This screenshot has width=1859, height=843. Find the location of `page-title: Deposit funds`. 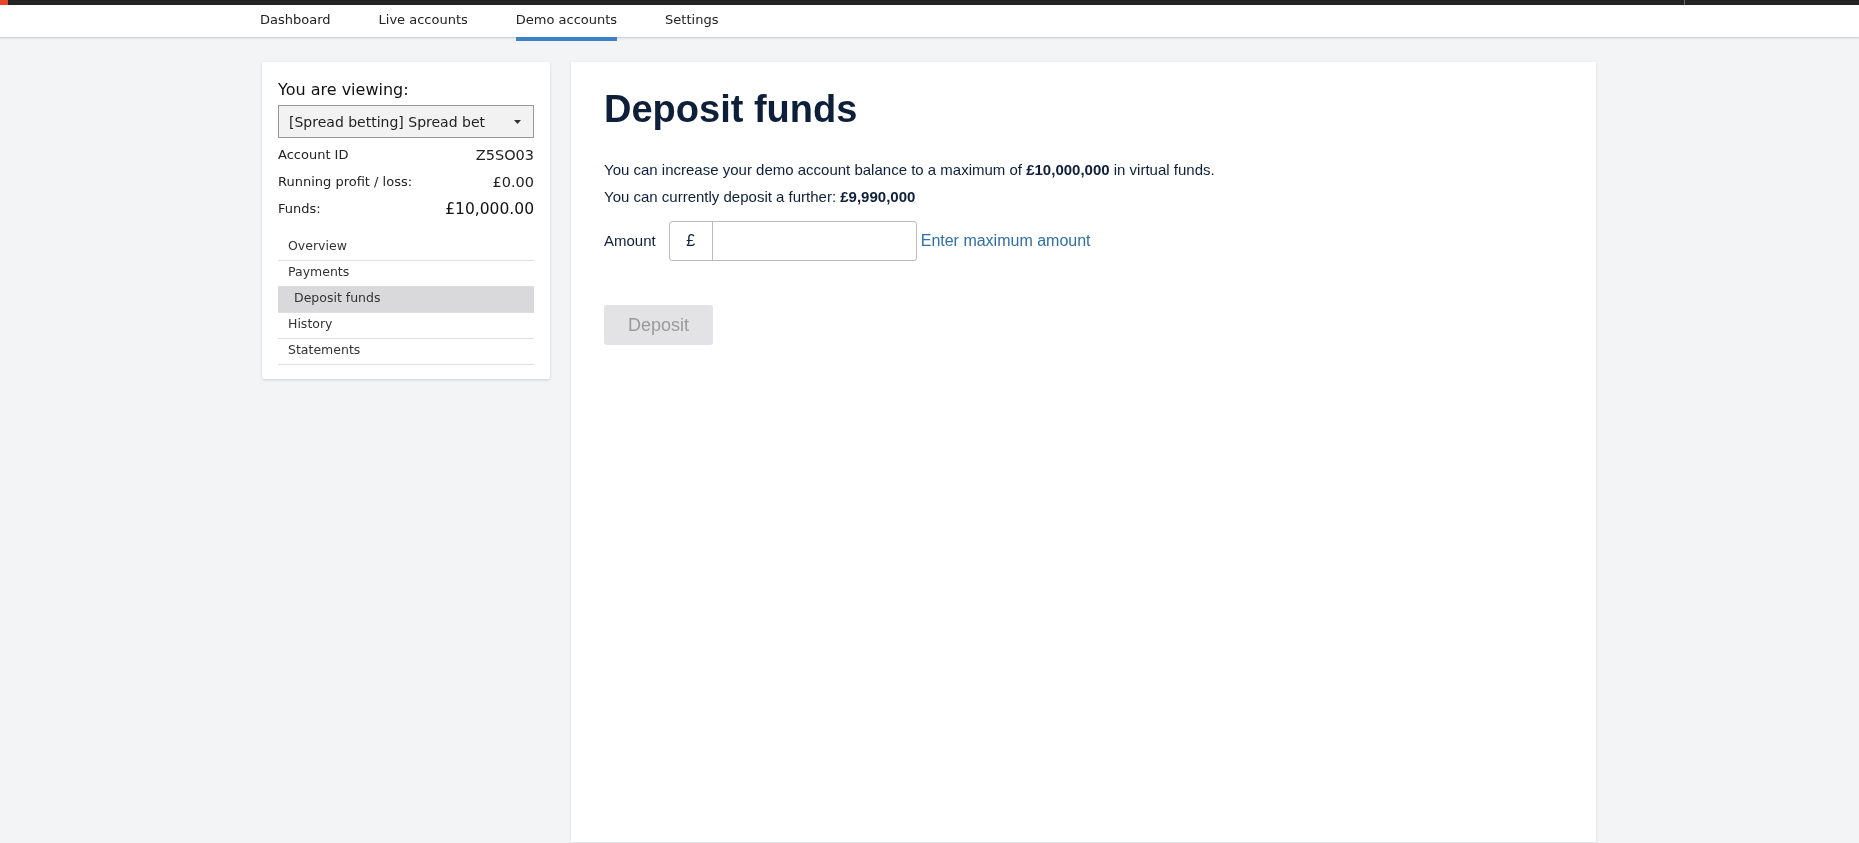

page-title: Deposit funds is located at coordinates (731, 109).